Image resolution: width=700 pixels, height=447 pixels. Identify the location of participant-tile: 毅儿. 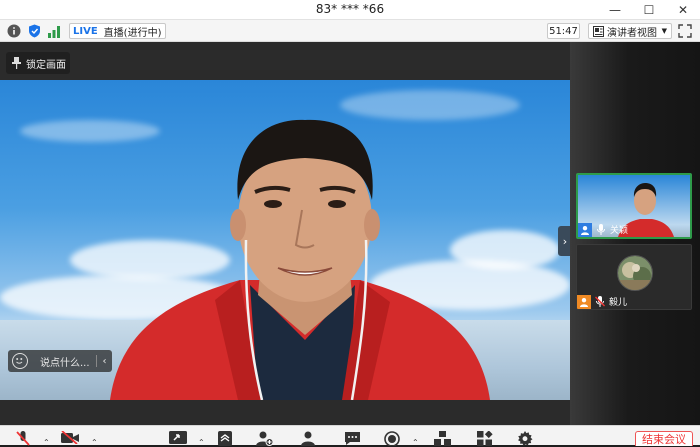
(634, 277).